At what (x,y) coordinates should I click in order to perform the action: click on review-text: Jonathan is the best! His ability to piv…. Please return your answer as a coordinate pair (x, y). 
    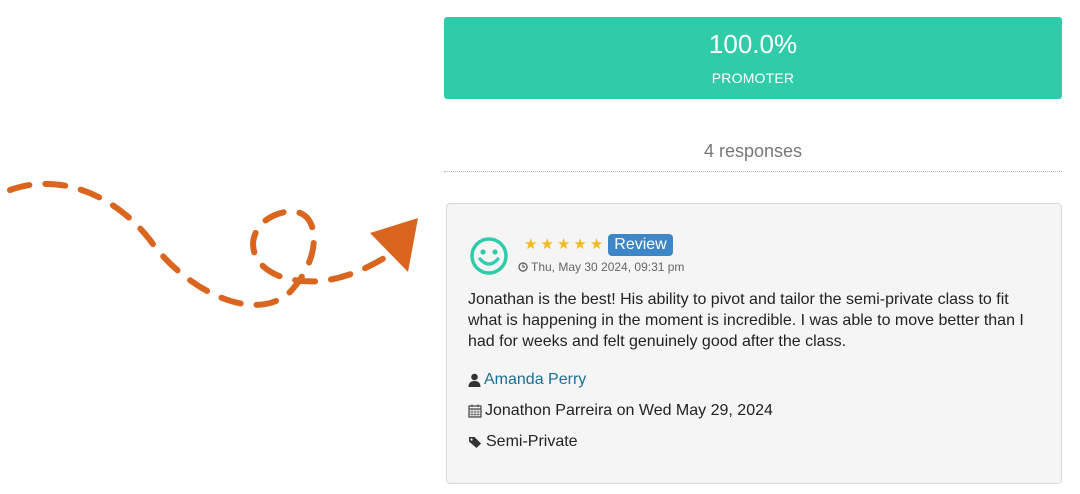
    Looking at the image, I should click on (746, 320).